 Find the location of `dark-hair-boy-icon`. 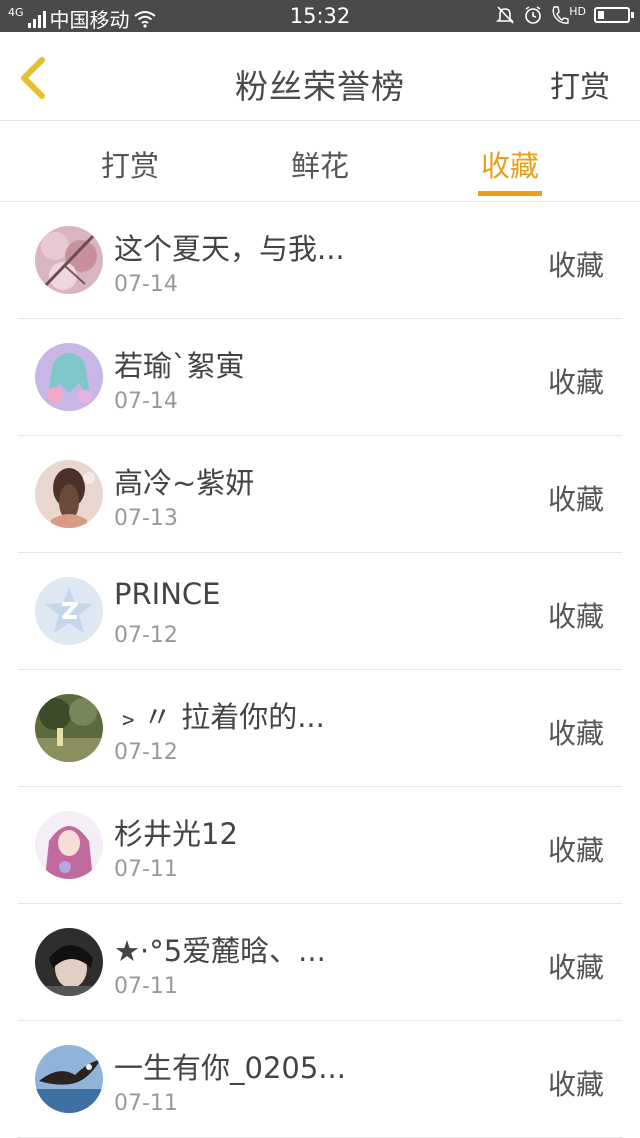

dark-hair-boy-icon is located at coordinates (69, 962).